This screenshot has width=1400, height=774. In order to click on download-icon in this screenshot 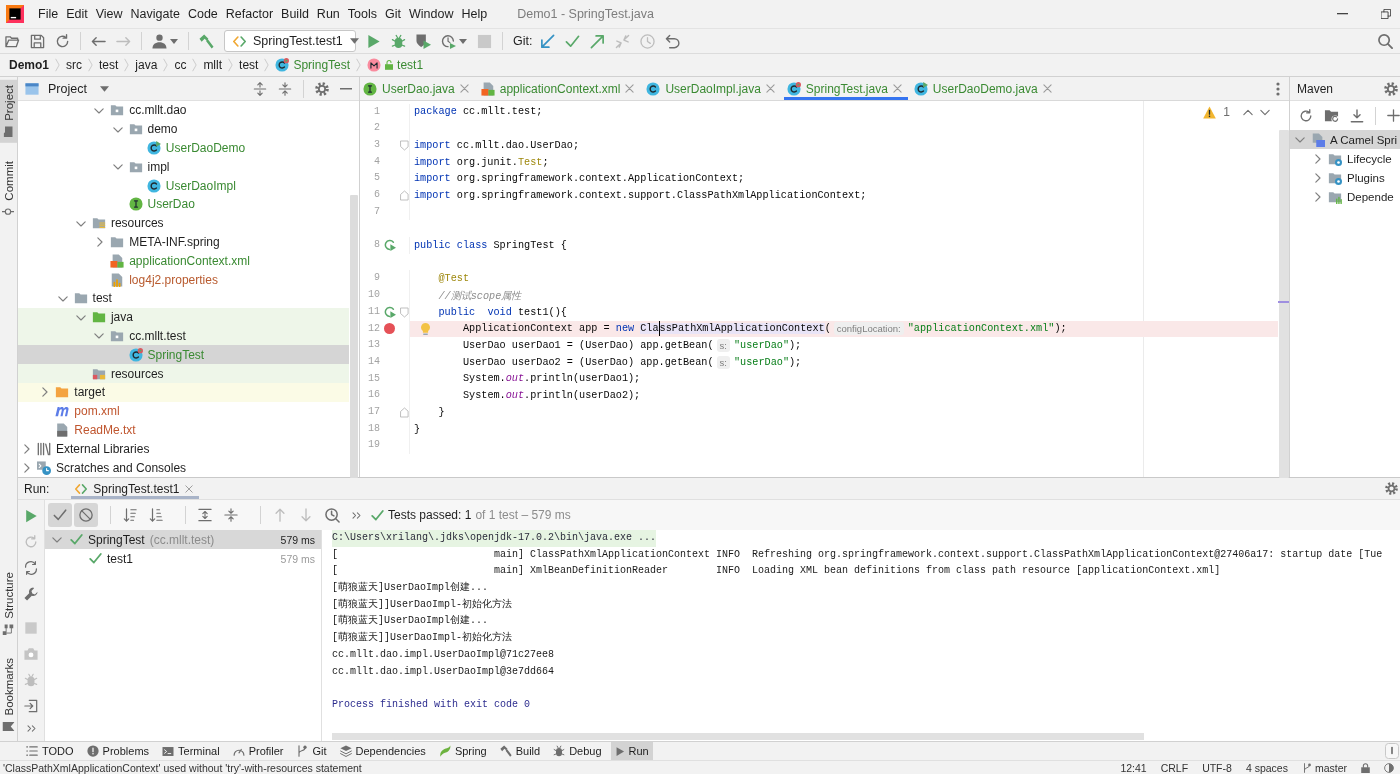, I will do `click(1357, 115)`.